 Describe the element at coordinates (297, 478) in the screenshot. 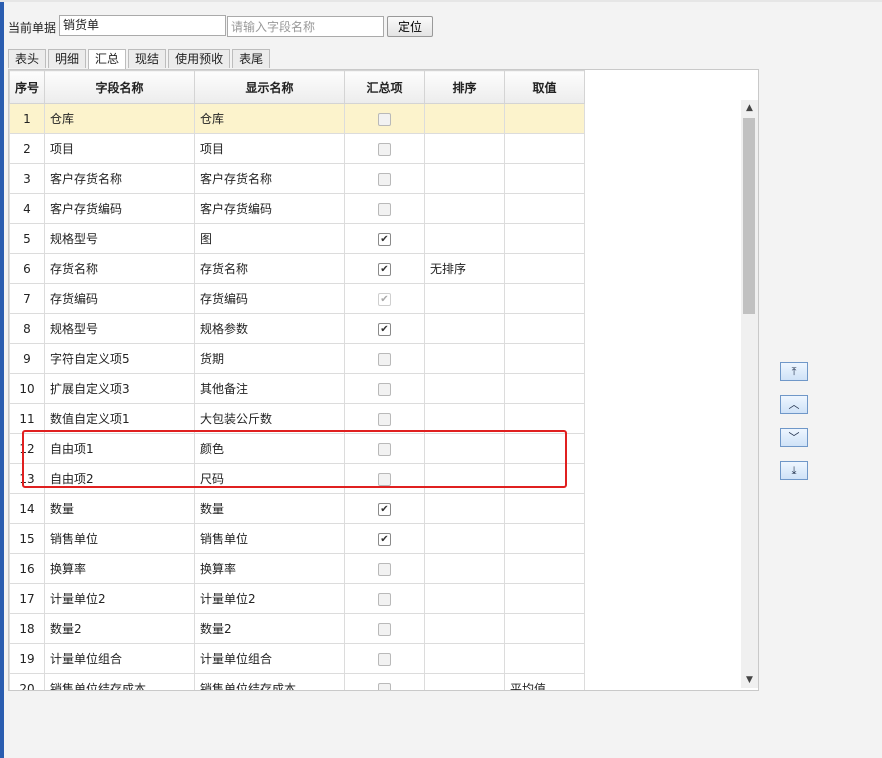

I see `table-row: 13 自由项2 尺码` at that location.